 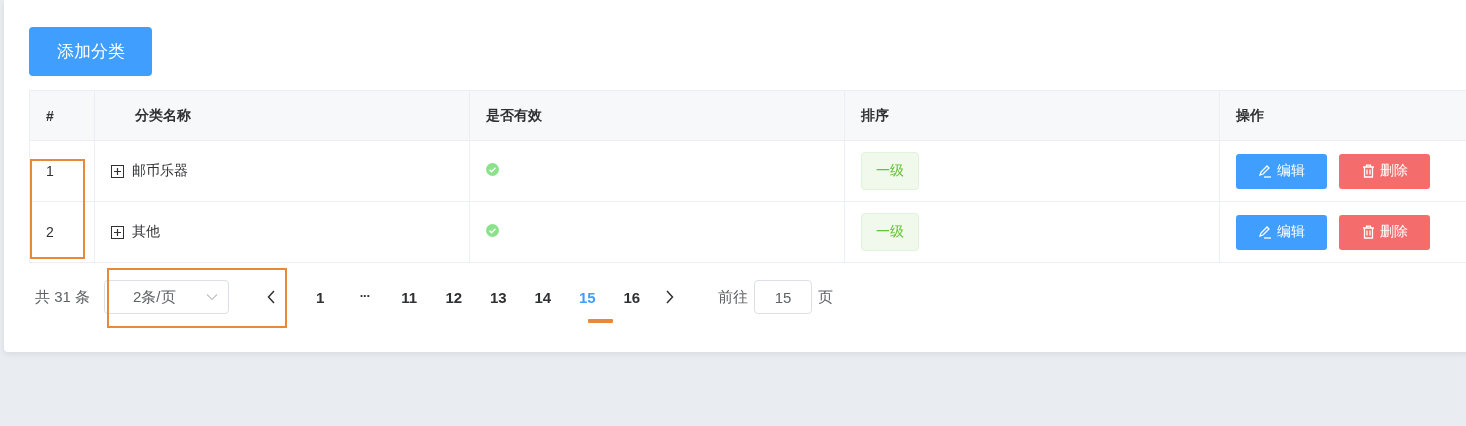 I want to click on category-name: 其他, so click(x=146, y=232).